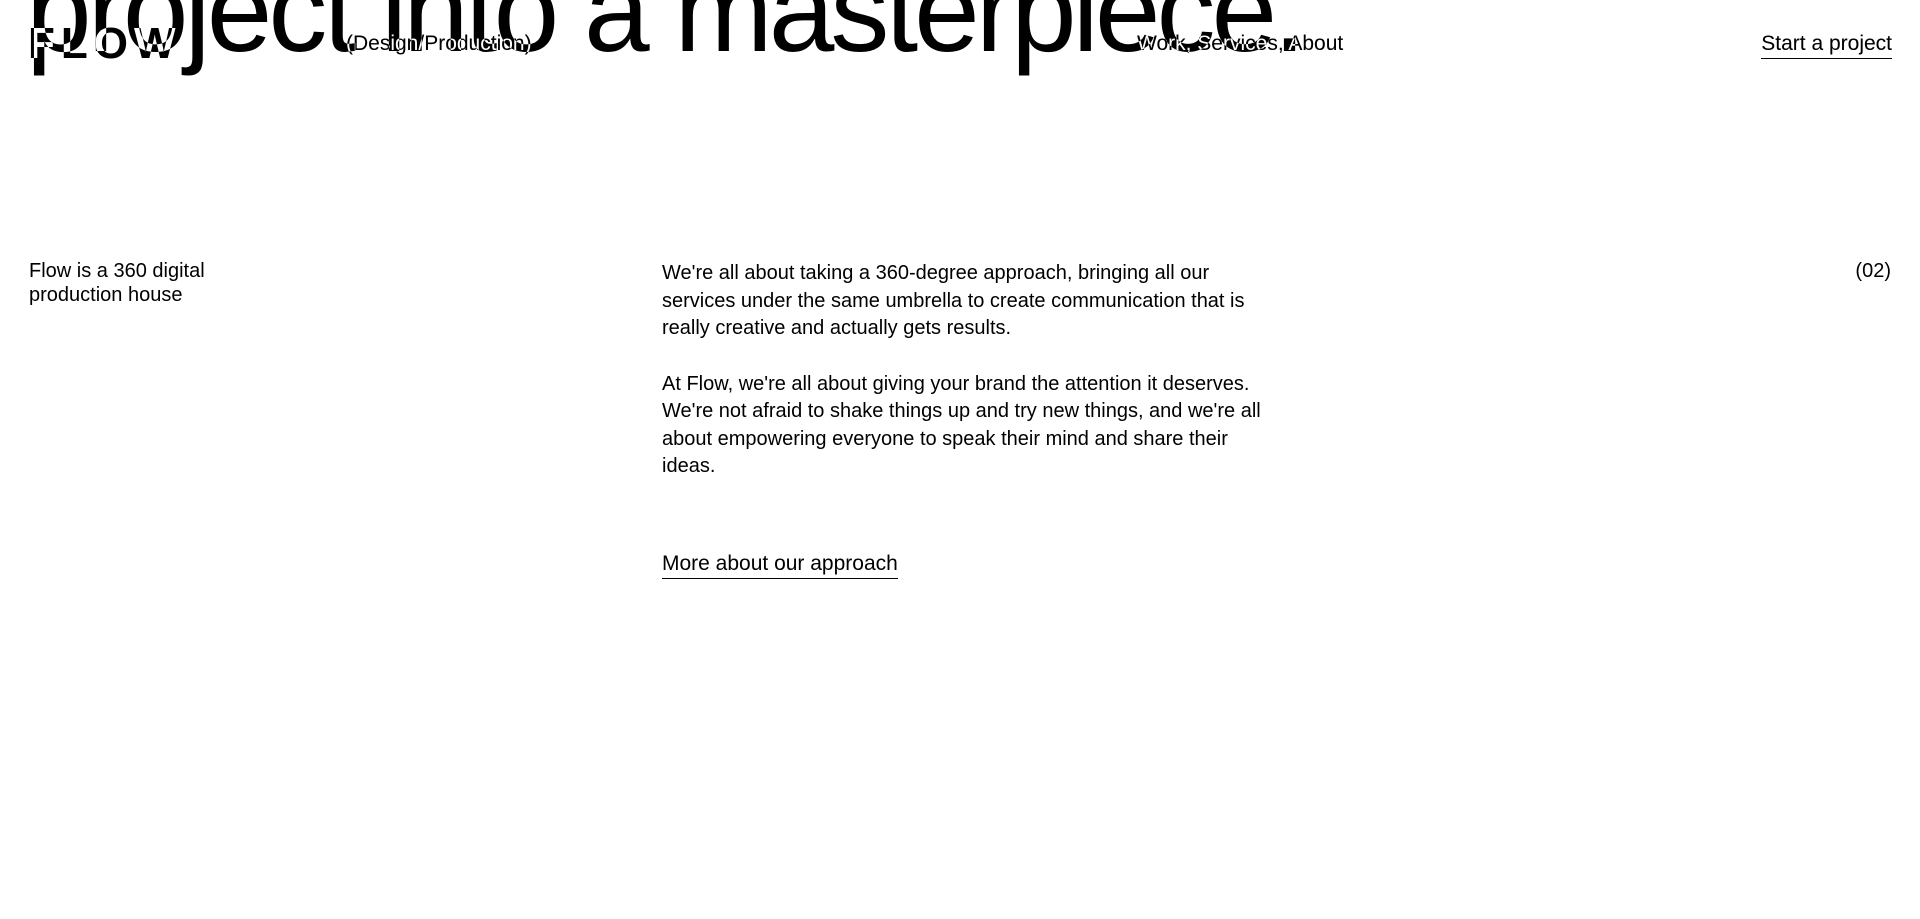 This screenshot has width=1920, height=919. I want to click on section-number: (02), so click(1873, 271).